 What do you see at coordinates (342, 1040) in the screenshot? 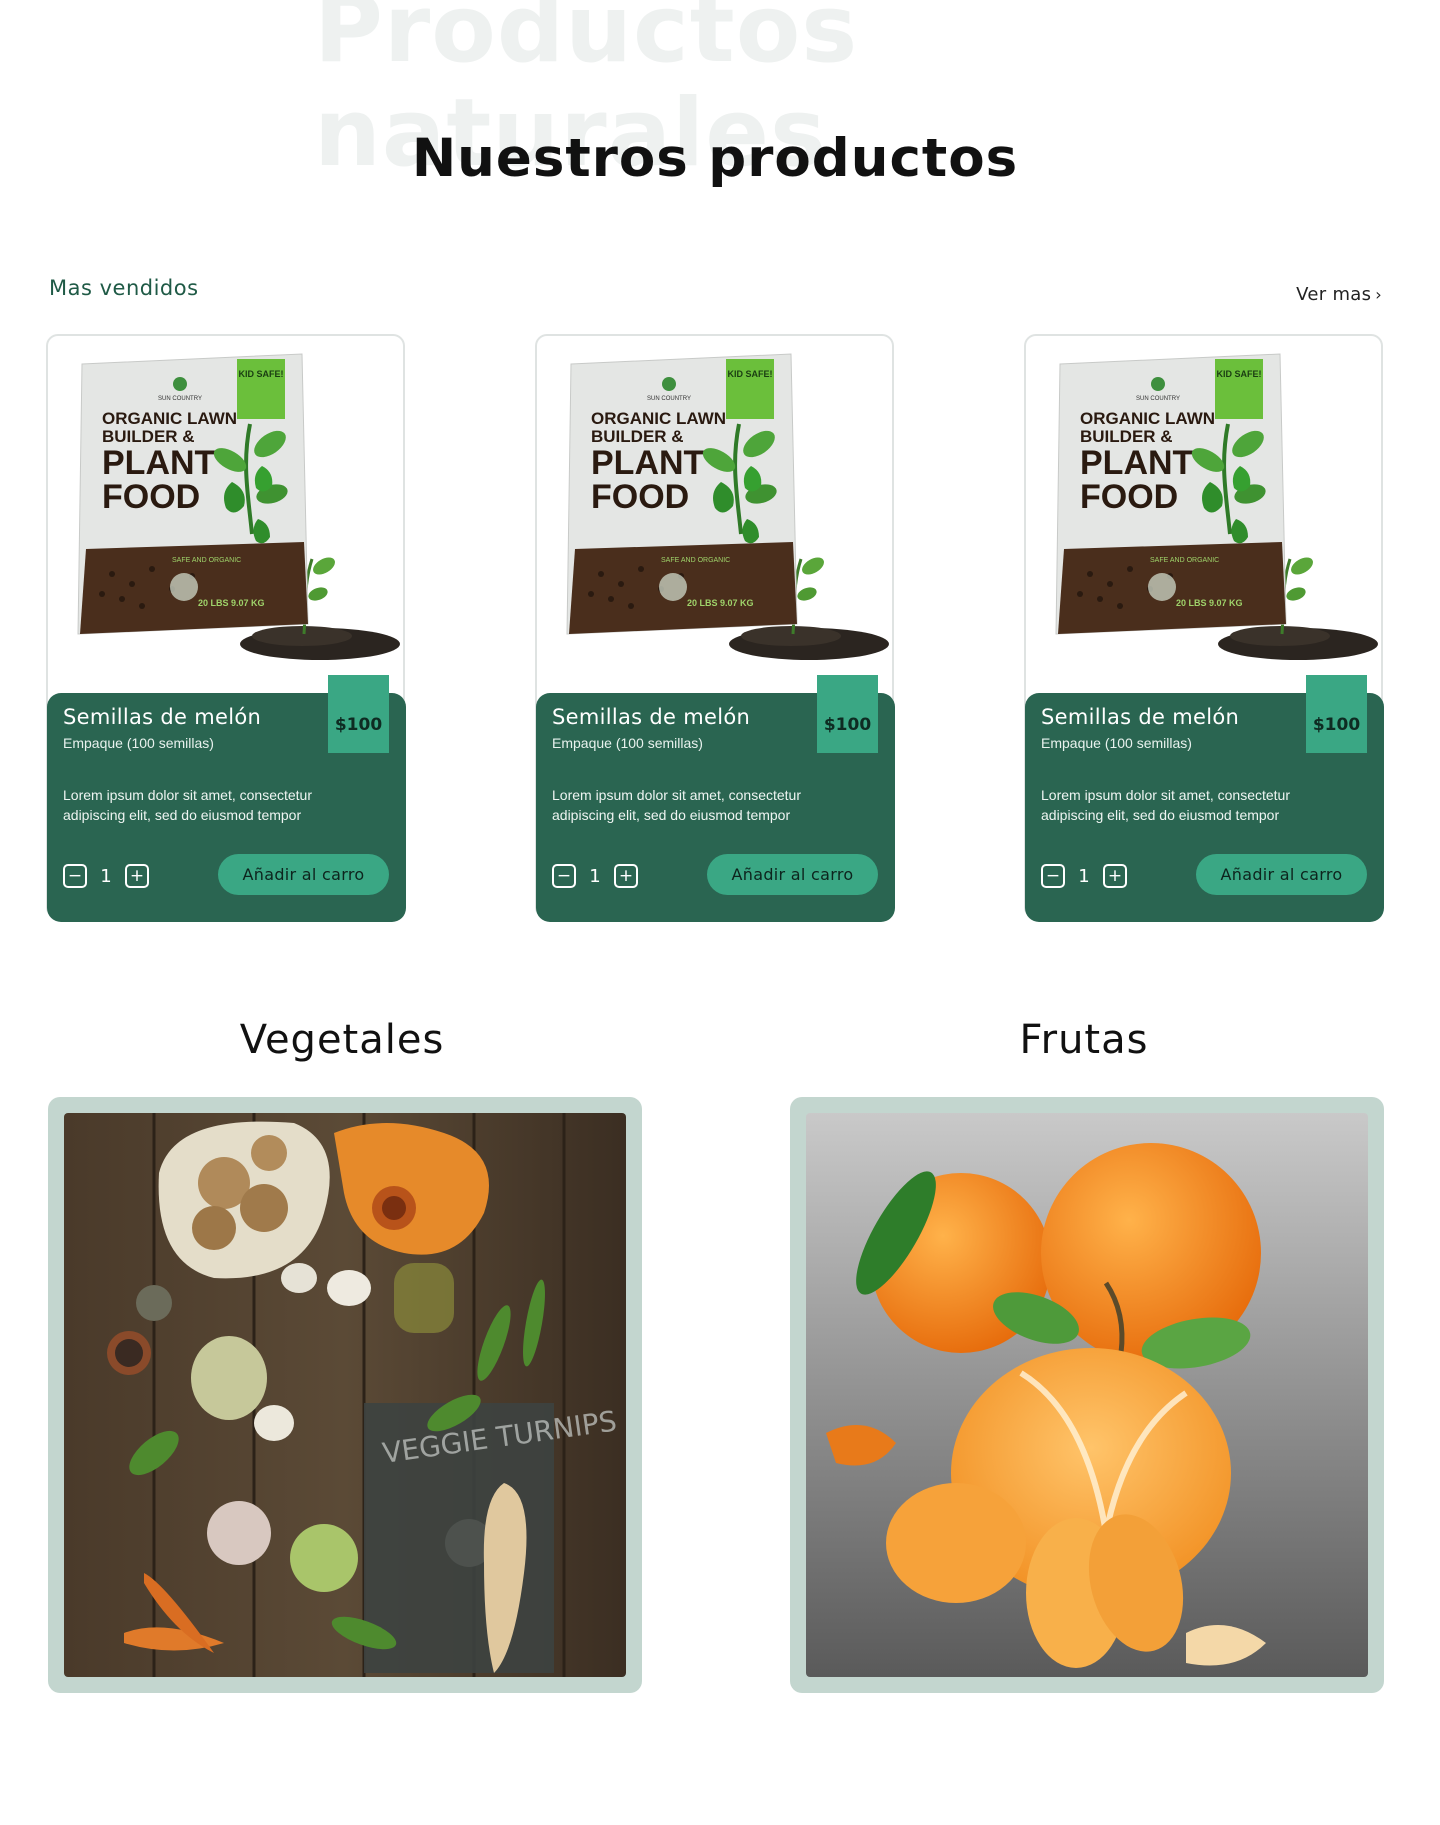
I see `category-title-vegetables: Vegetales` at bounding box center [342, 1040].